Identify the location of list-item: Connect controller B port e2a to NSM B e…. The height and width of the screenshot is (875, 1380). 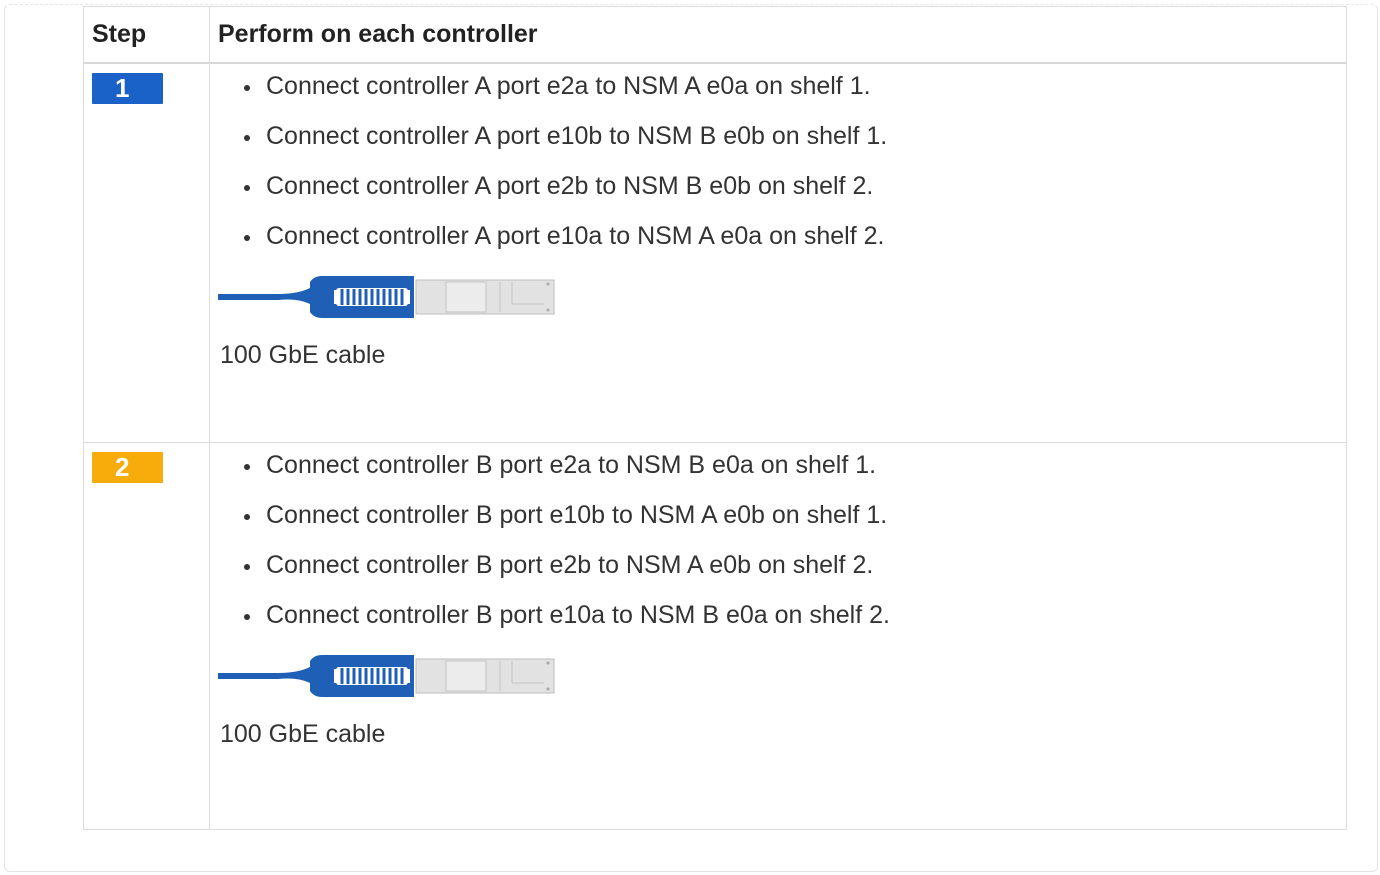
(795, 465).